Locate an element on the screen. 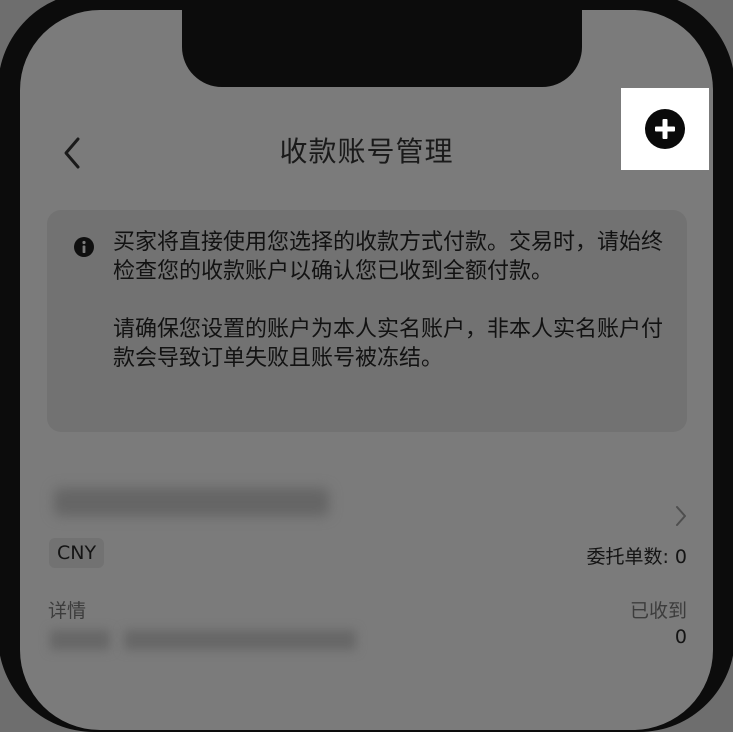 This screenshot has width=733, height=732. chevron-right-icon is located at coordinates (681, 516).